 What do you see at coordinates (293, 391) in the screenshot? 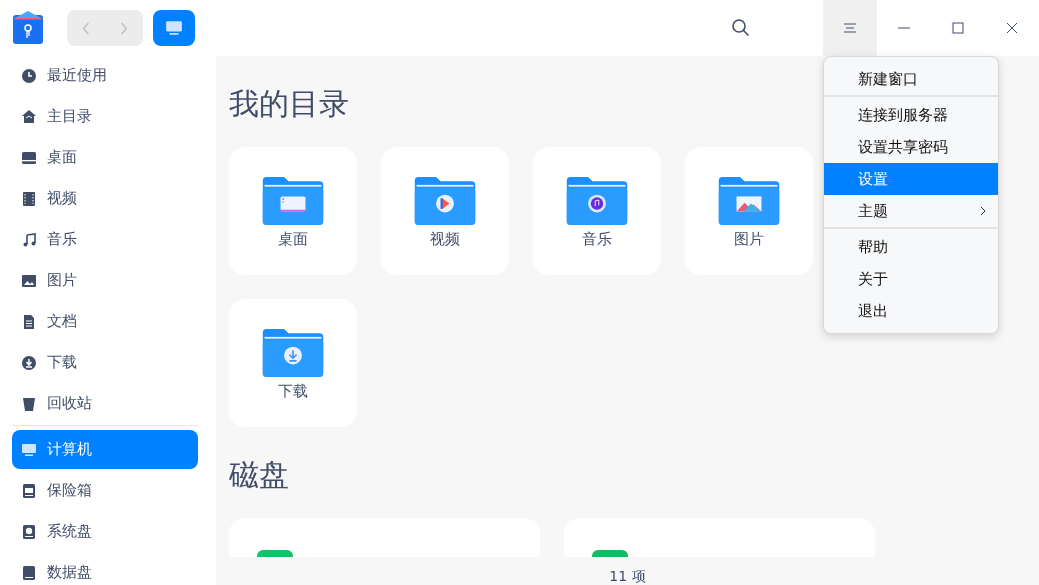
I see `folder-label: 下载` at bounding box center [293, 391].